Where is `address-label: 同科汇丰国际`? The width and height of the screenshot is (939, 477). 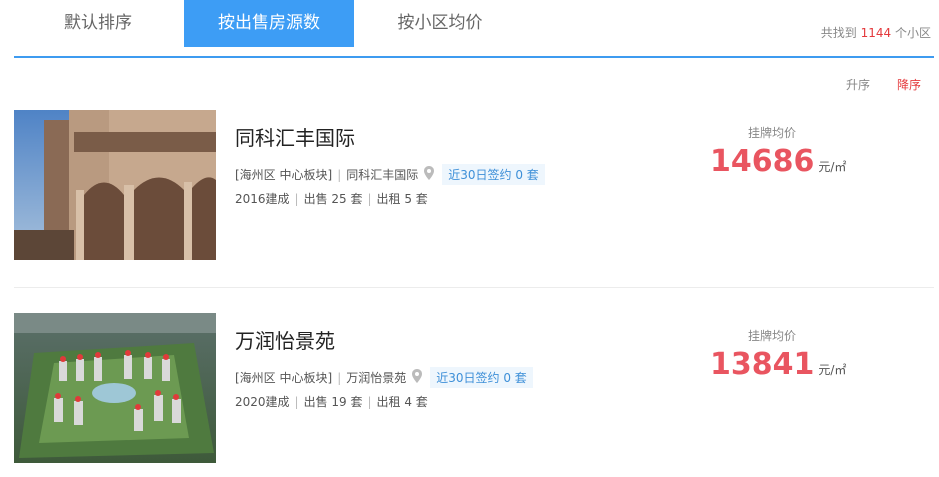
address-label: 同科汇丰国际 is located at coordinates (382, 175).